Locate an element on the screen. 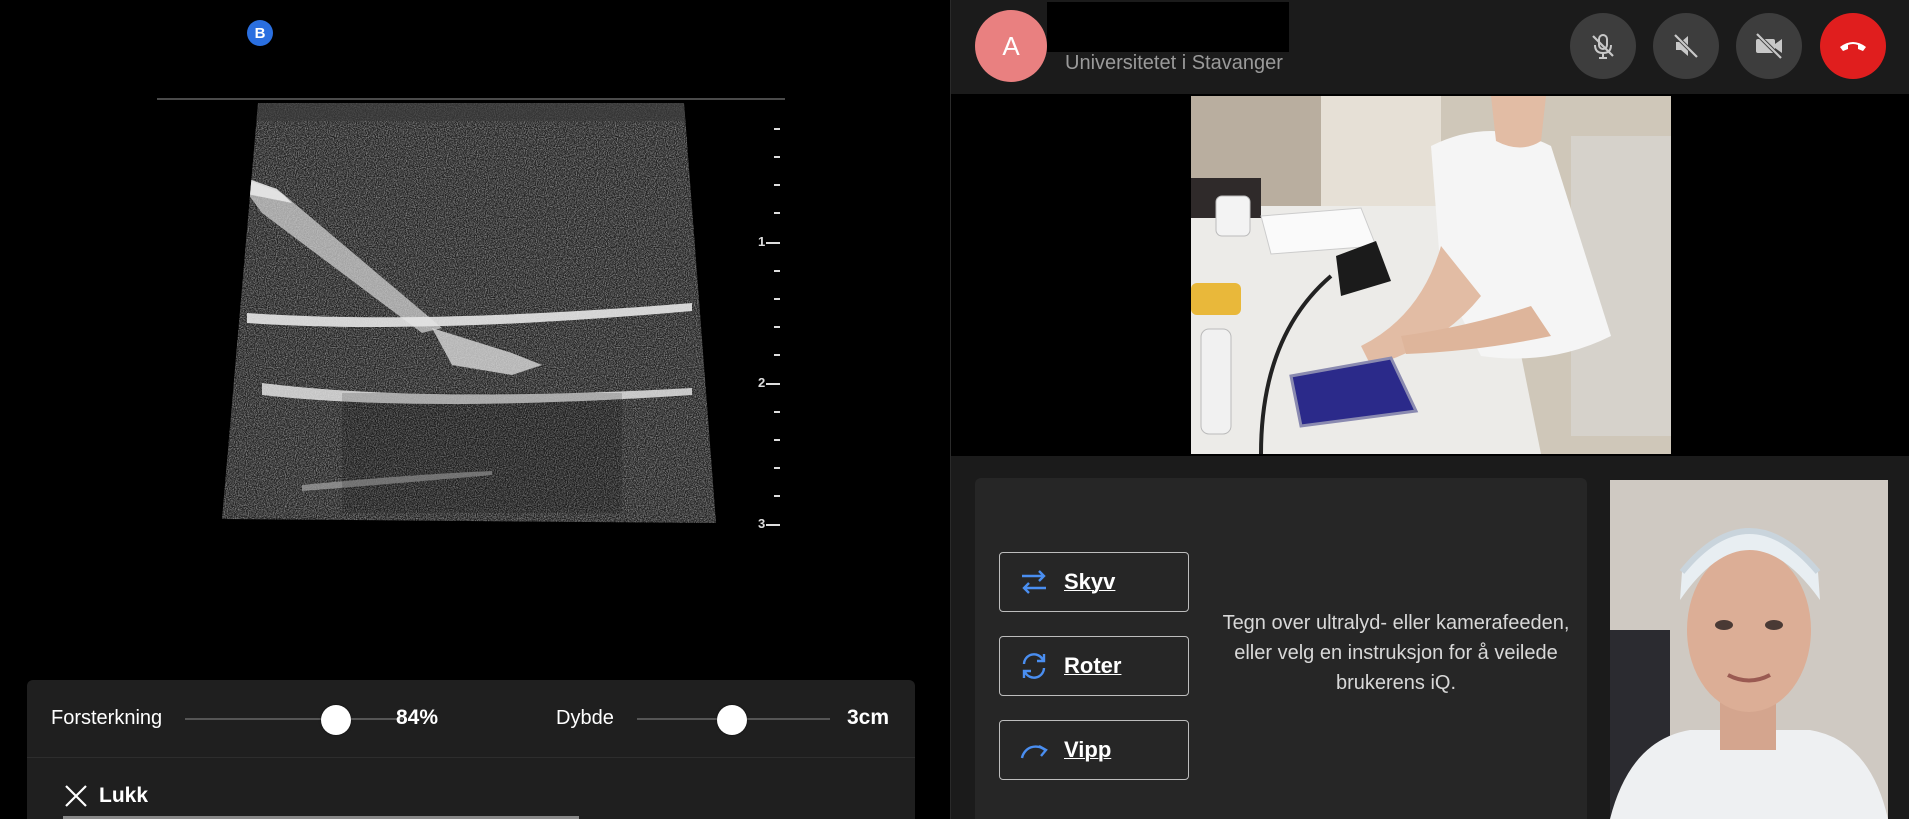 The image size is (1909, 819). imaging-controls: Forsterkning 84% Dybde 3cm Lukk is located at coordinates (471, 749).